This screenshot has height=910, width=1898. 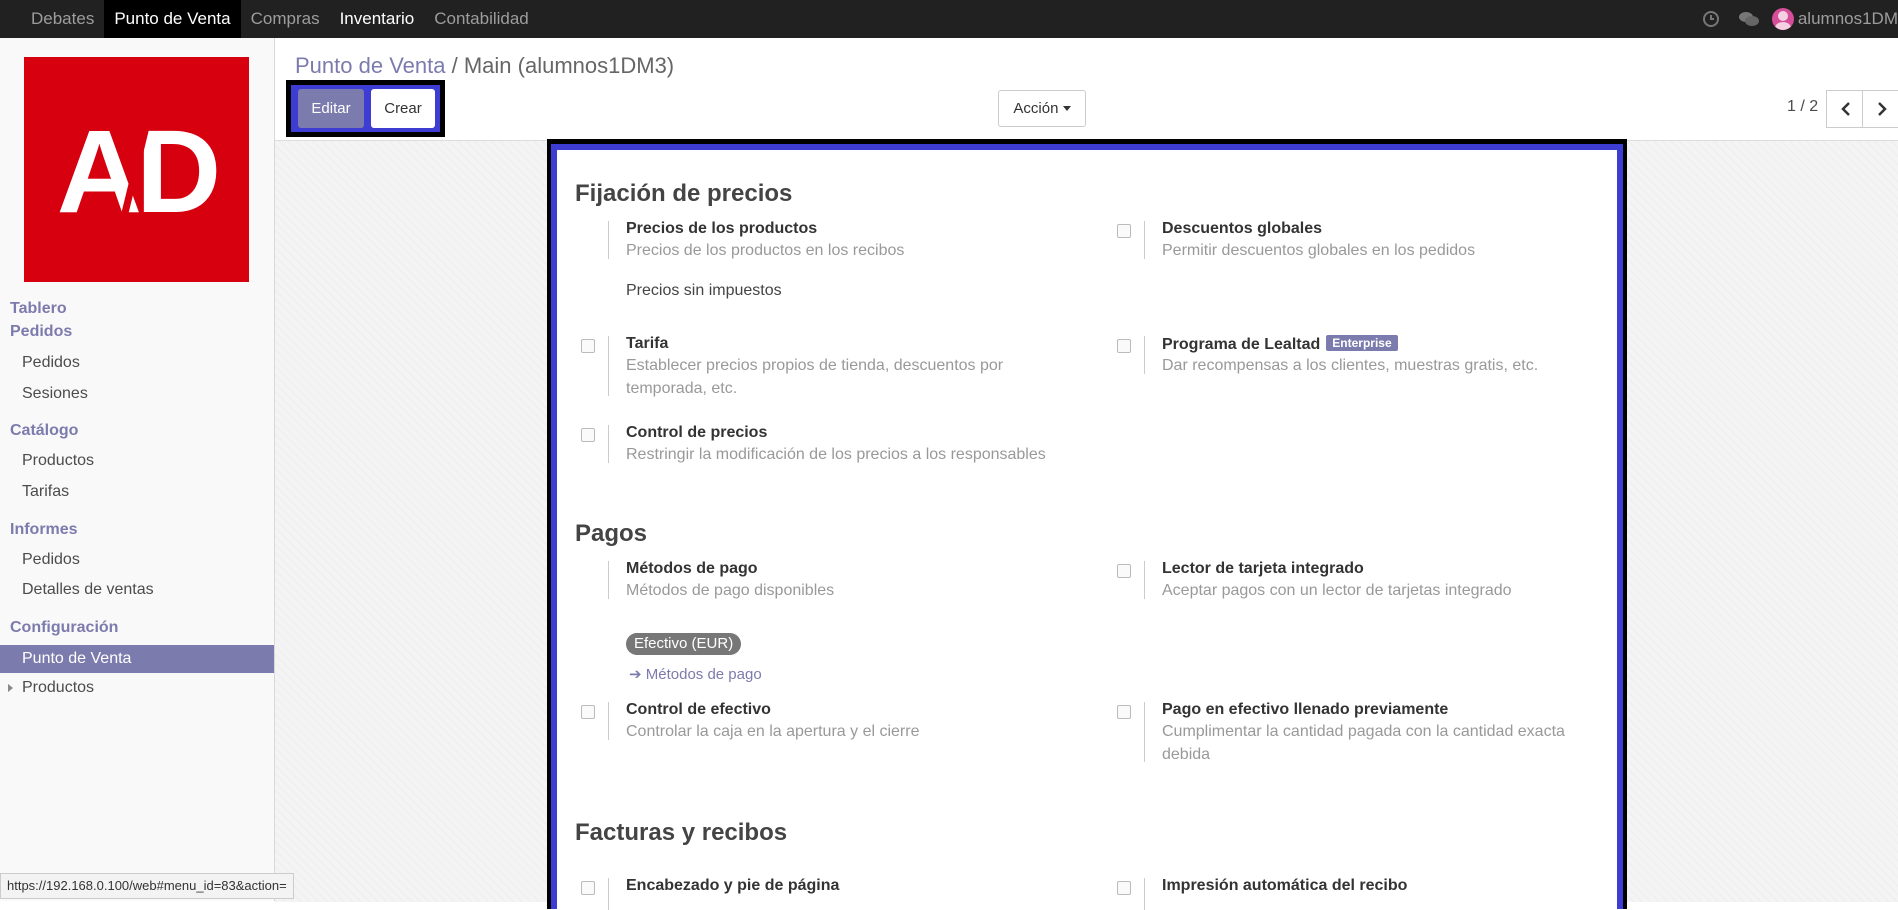 I want to click on menu-contabilidad: Contabilidad, so click(x=481, y=19).